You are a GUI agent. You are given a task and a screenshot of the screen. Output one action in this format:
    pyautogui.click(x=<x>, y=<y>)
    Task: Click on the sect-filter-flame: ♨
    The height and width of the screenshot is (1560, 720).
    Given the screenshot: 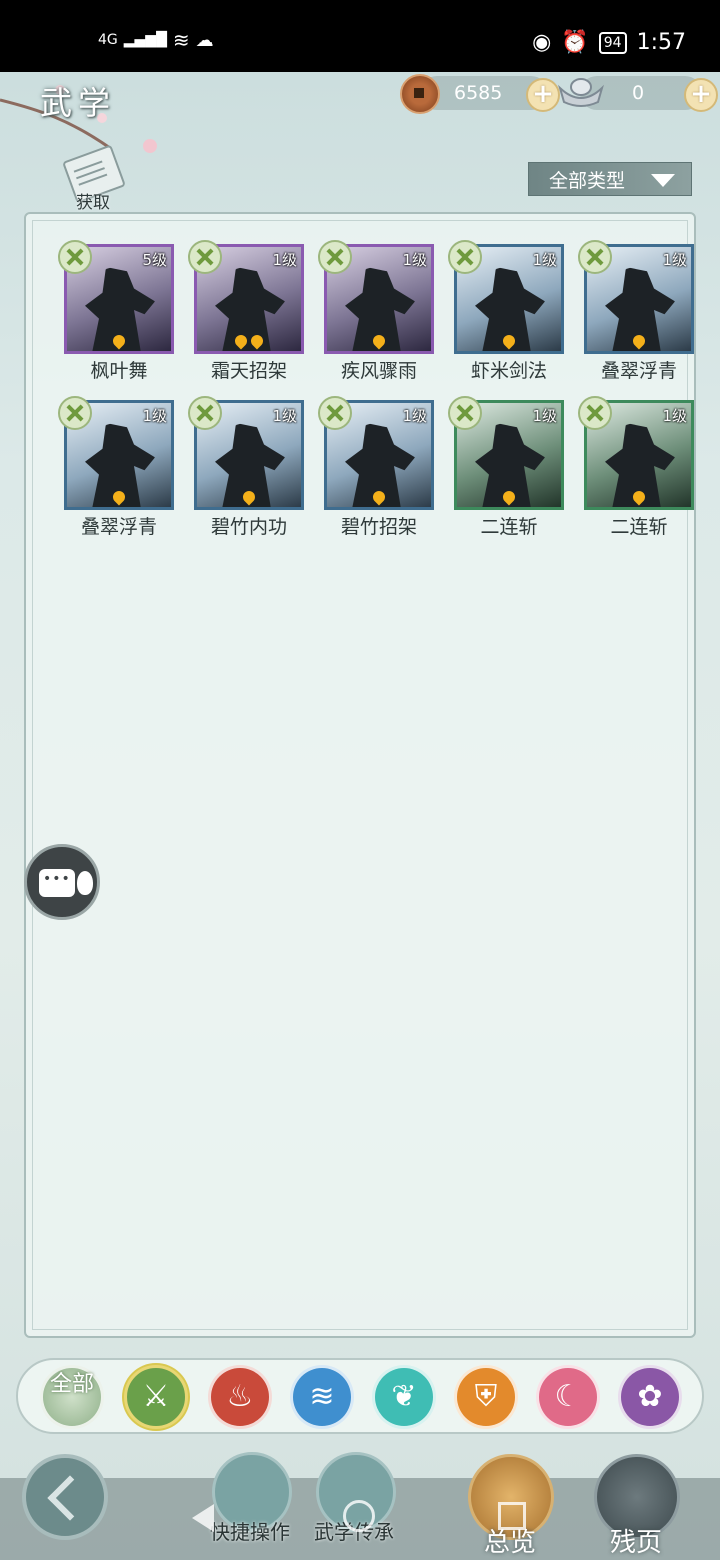 What is the action you would take?
    pyautogui.click(x=240, y=1397)
    